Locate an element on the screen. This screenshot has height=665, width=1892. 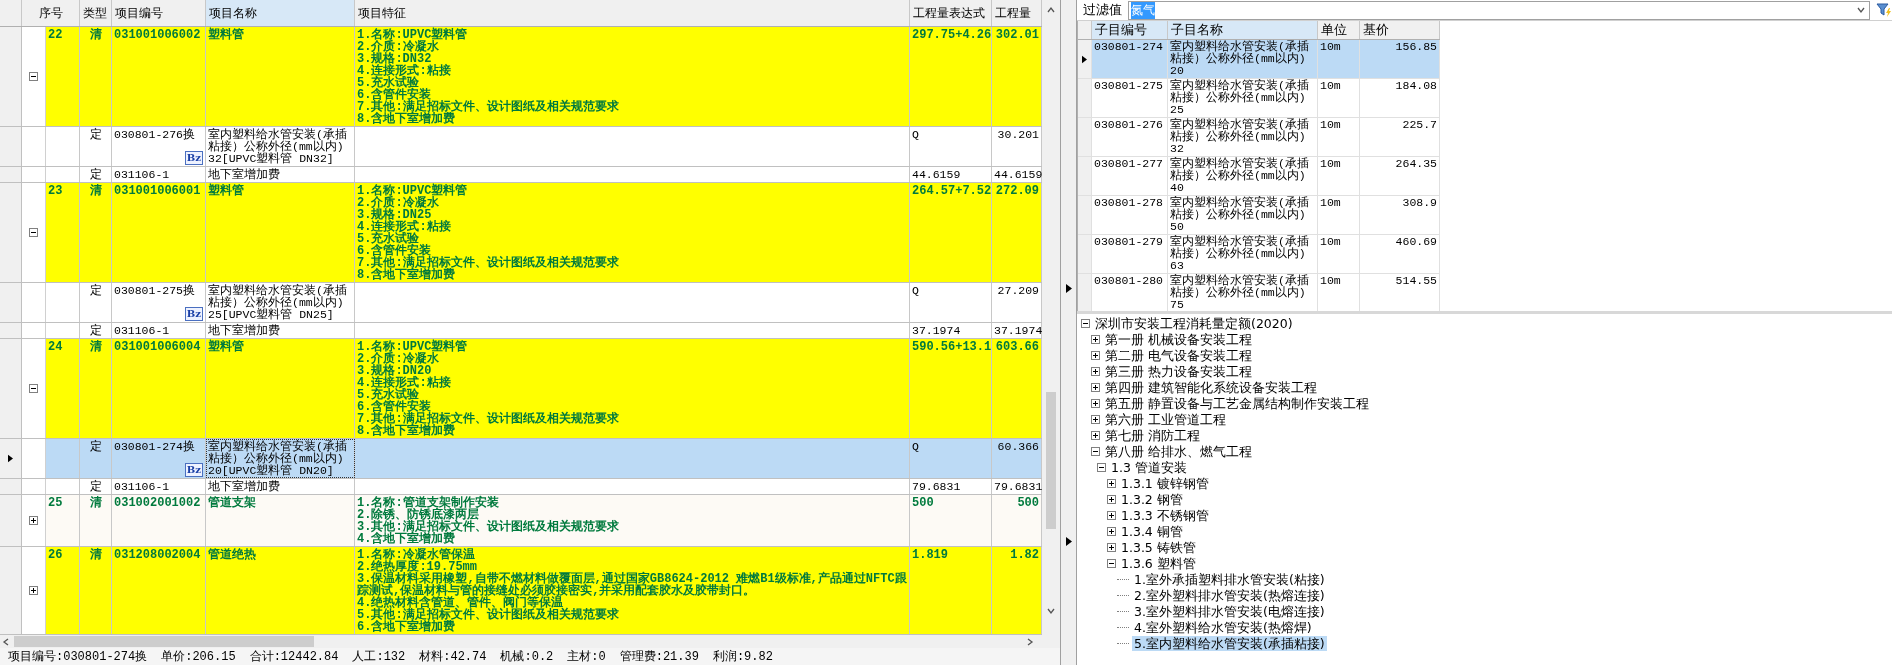
bill-row: 23 清 031001006001 塑料管 1.名称:UPVC塑料管 2.介质:冷凝水 3.规格:DN25 4.连接形式:粘接 5.充水试验 6.含管件安装 7.其他:满足招标文件、设计图纸及相关规范要求 8.含地下室增加费 264.57+7.52 272.09 is located at coordinates (521, 233).